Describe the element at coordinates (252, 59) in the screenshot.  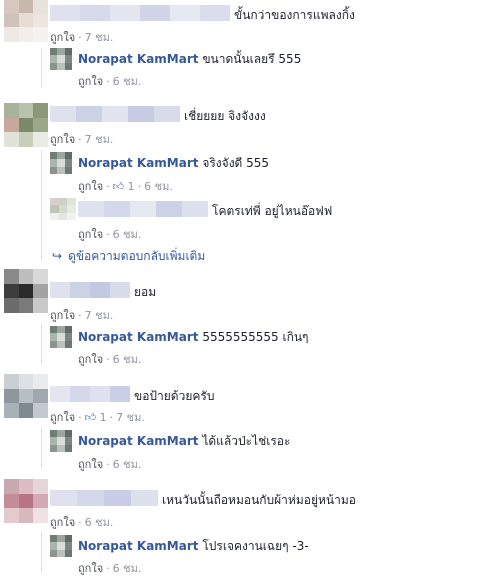
I see `reply-body: ขนาดนั้นเลยรึ 555` at that location.